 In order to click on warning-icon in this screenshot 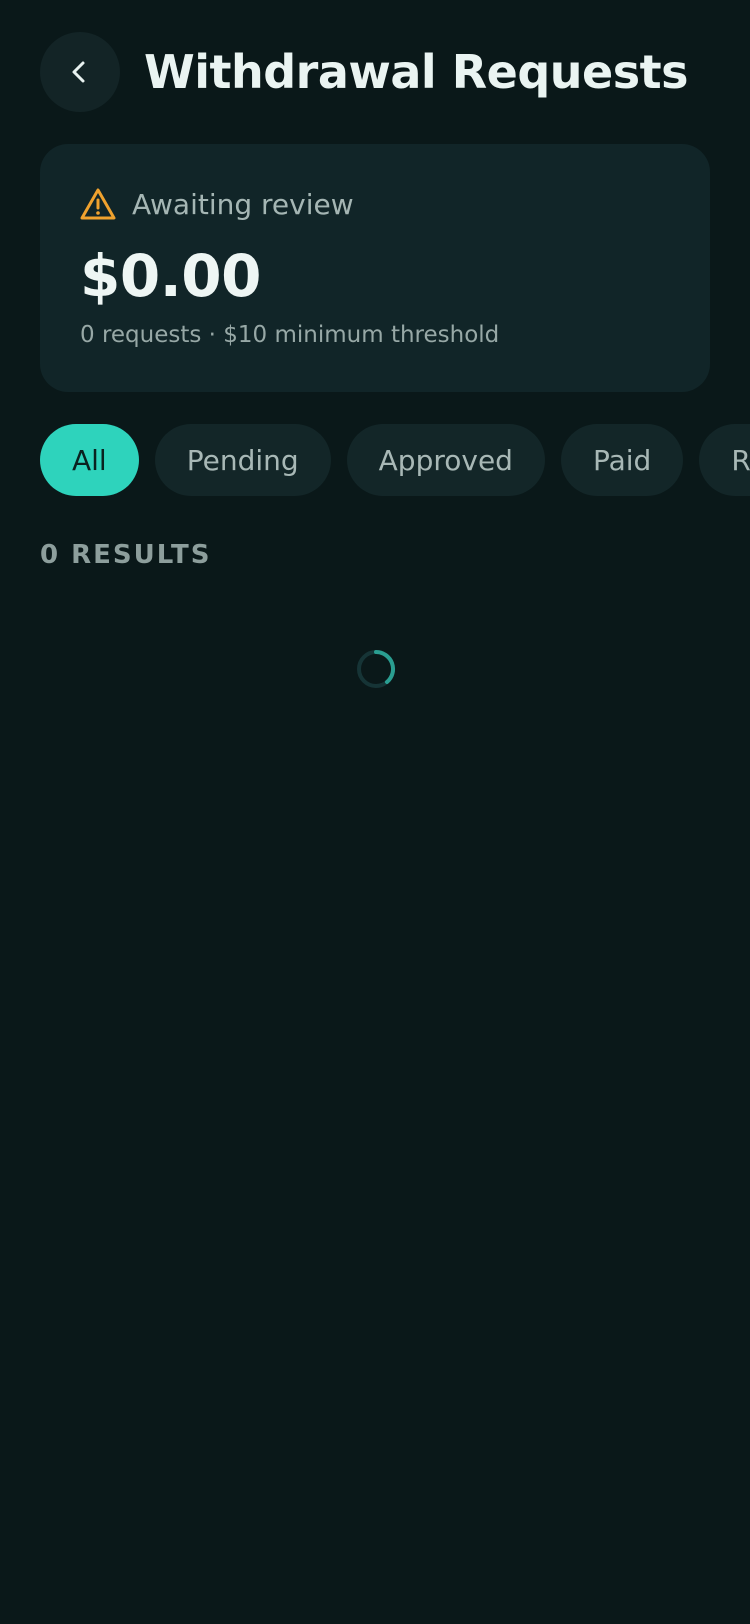, I will do `click(98, 204)`.